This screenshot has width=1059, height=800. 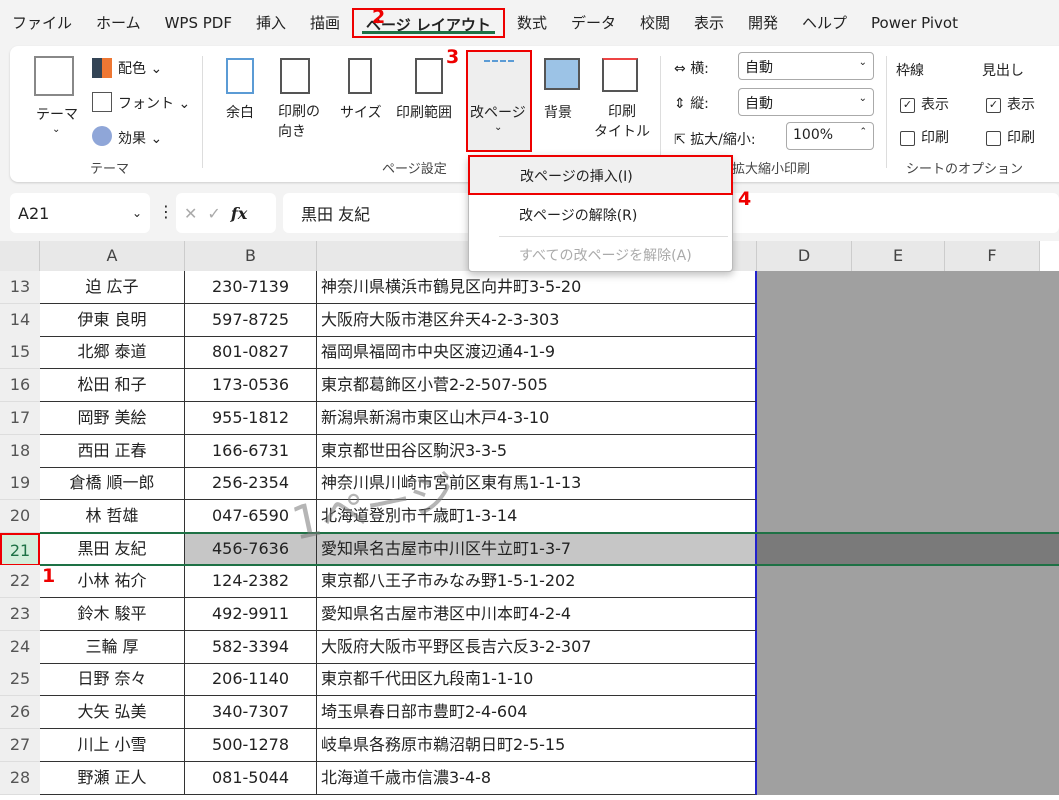 What do you see at coordinates (213, 213) in the screenshot?
I see `enter-icon: ✓` at bounding box center [213, 213].